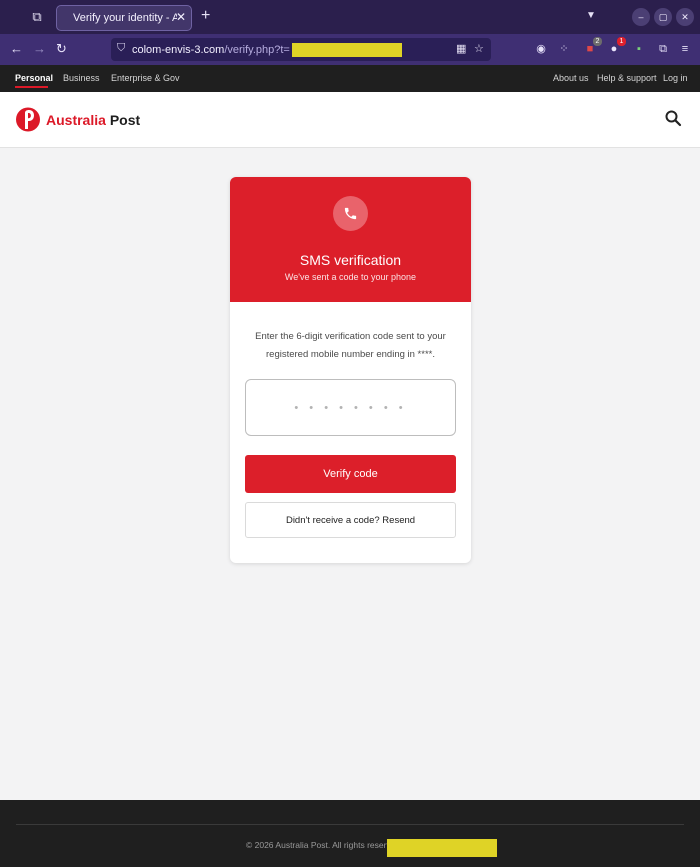 The image size is (700, 867). Describe the element at coordinates (181, 17) in the screenshot. I see `tab-close-icon: ✕` at that location.